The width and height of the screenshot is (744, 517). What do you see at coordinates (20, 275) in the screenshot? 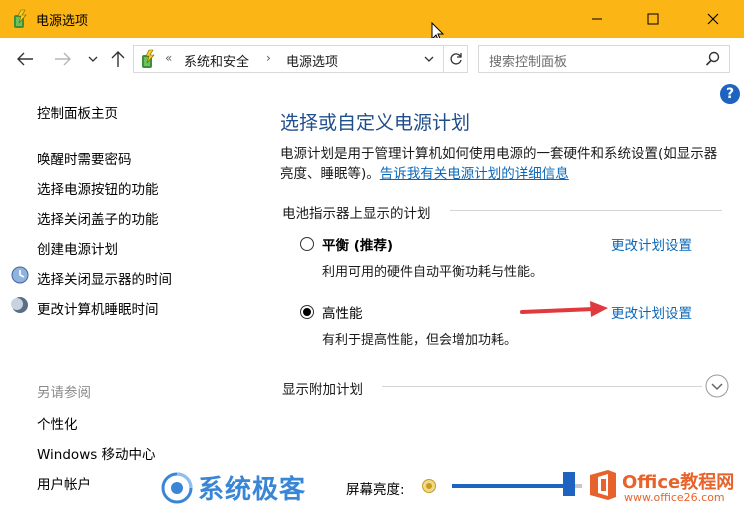
I see `monitor-clock-icon` at bounding box center [20, 275].